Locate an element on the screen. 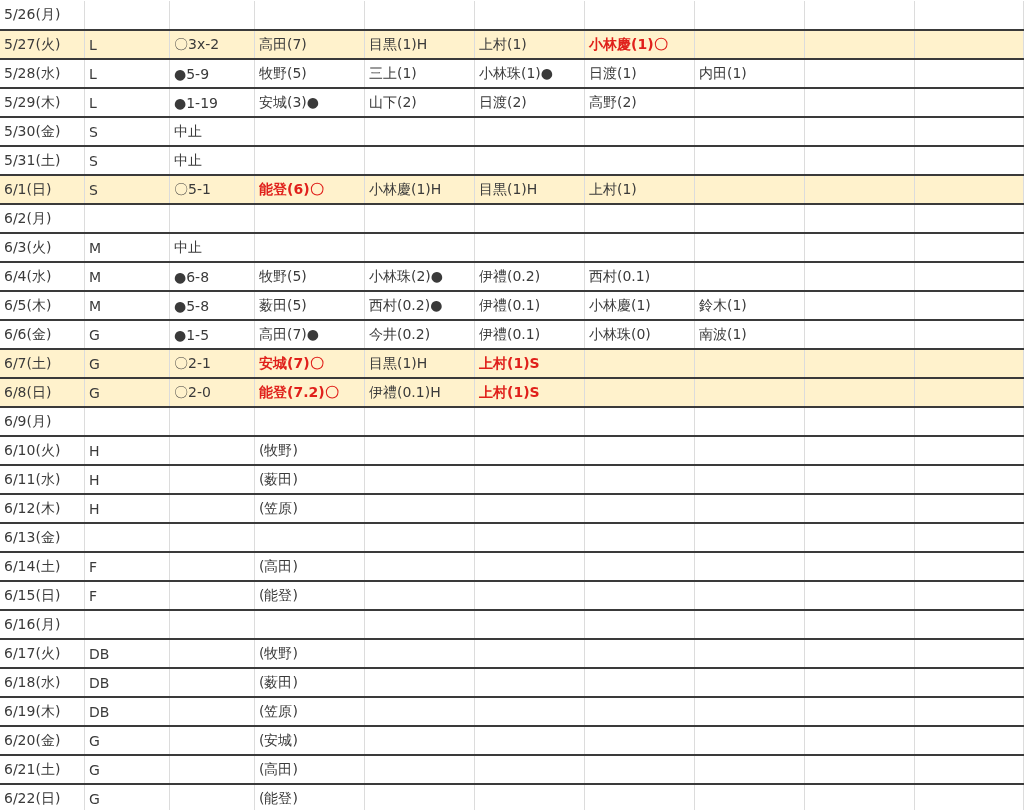  table-cell: 日渡(2) is located at coordinates (503, 102).